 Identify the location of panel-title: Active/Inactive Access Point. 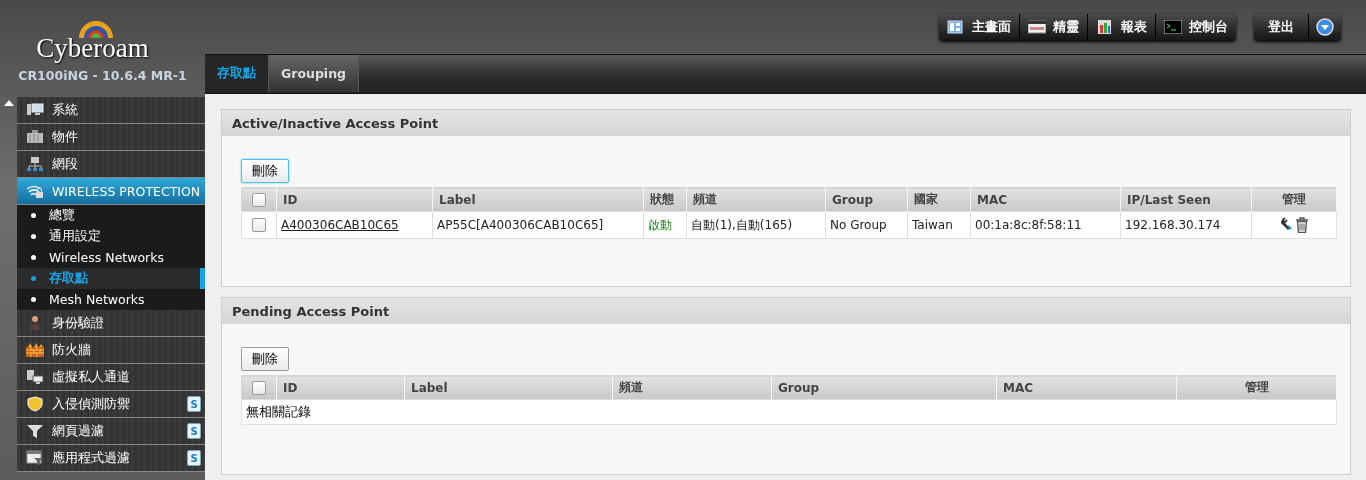
(786, 123).